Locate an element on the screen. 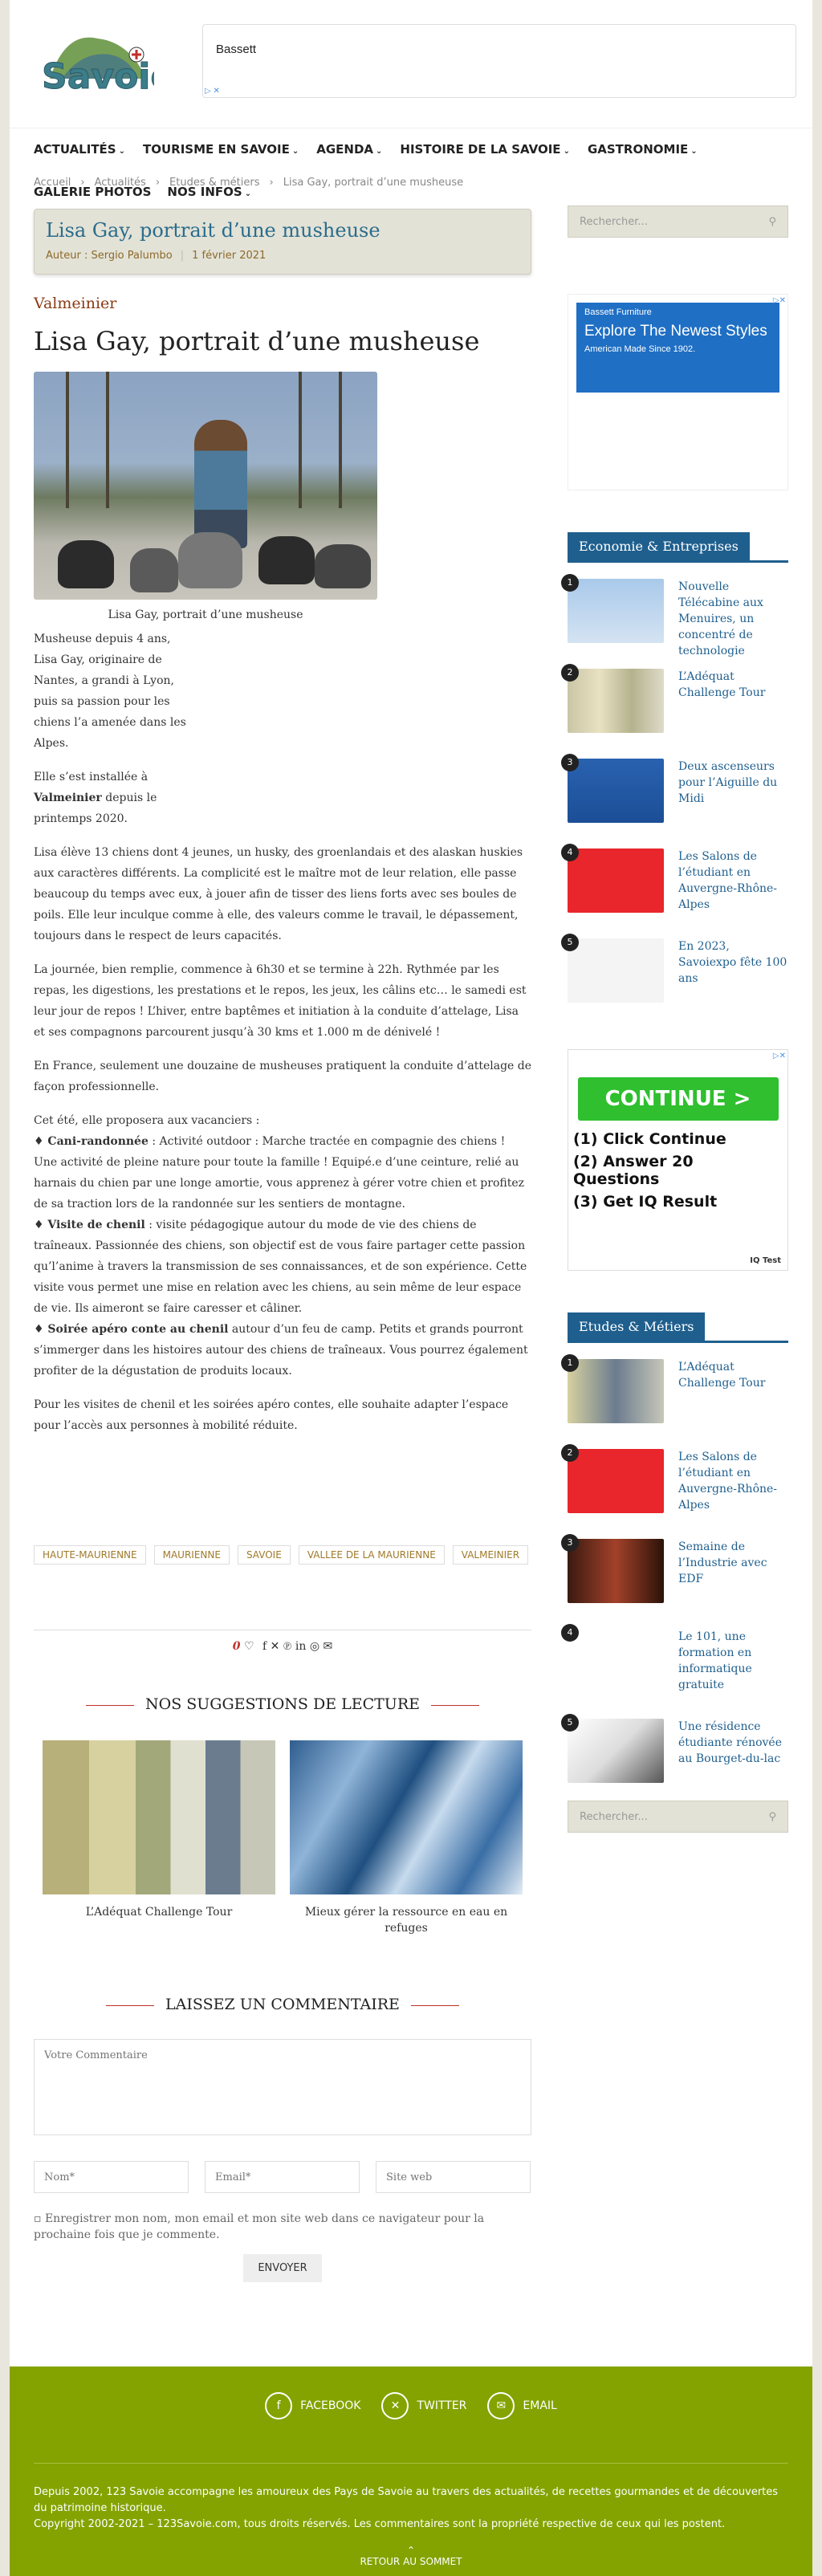 The width and height of the screenshot is (822, 2576). tag: SAVOIE is located at coordinates (264, 1555).